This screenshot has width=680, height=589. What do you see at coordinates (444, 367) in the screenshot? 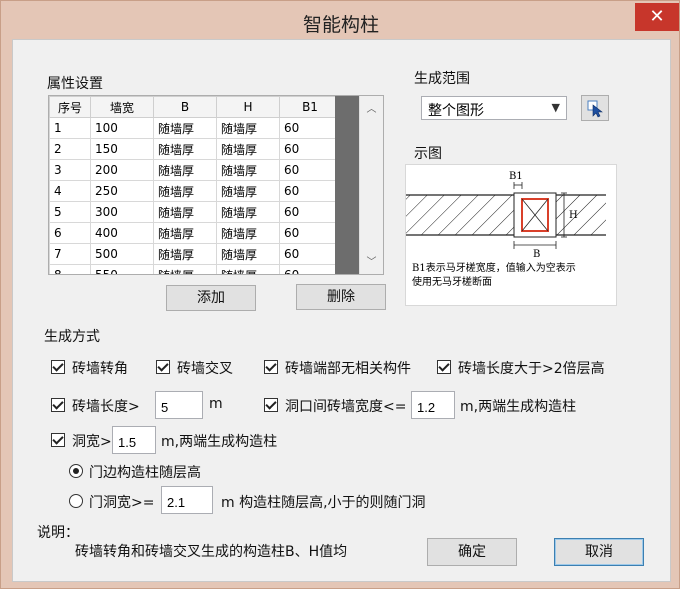
I see `brick-length-floor-checkbox` at bounding box center [444, 367].